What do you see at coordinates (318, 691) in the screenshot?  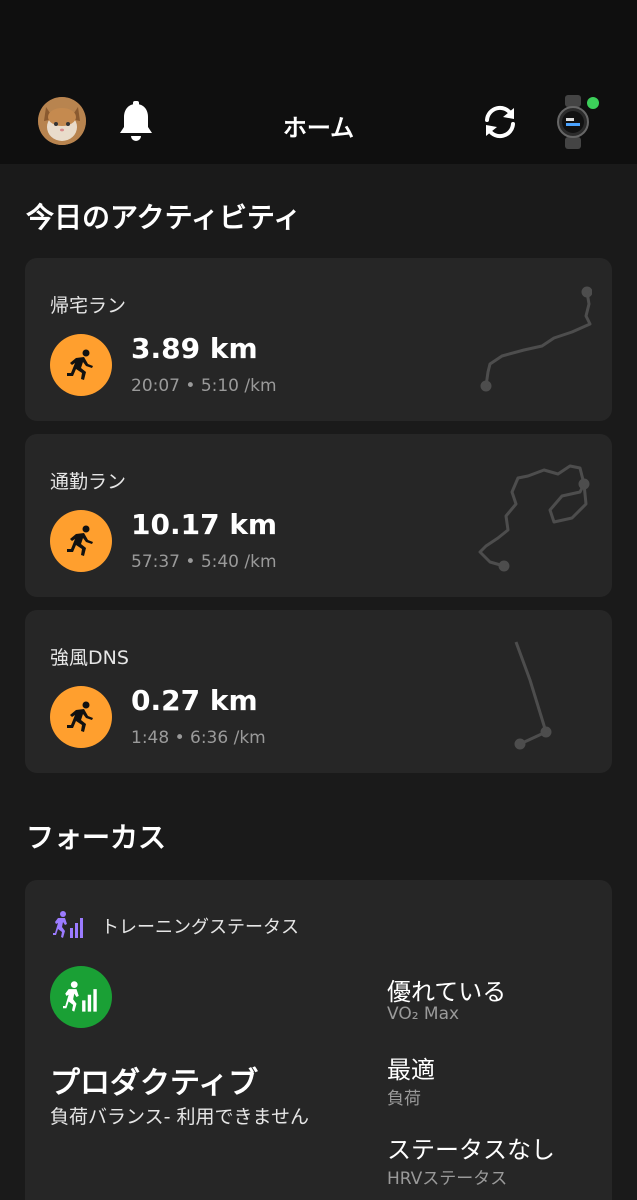 I see `activity-card-3: 強風DNS 0.27 km 1:48 • 6:36 /km` at bounding box center [318, 691].